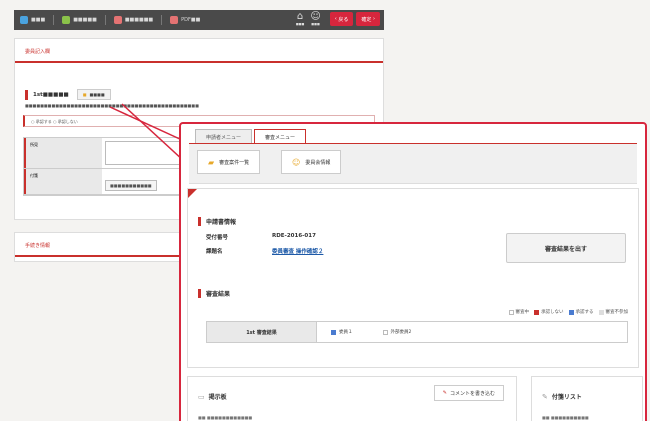 This screenshot has height=421, width=650. What do you see at coordinates (584, 312) in the screenshot?
I see `legend-label: 承認する` at bounding box center [584, 312].